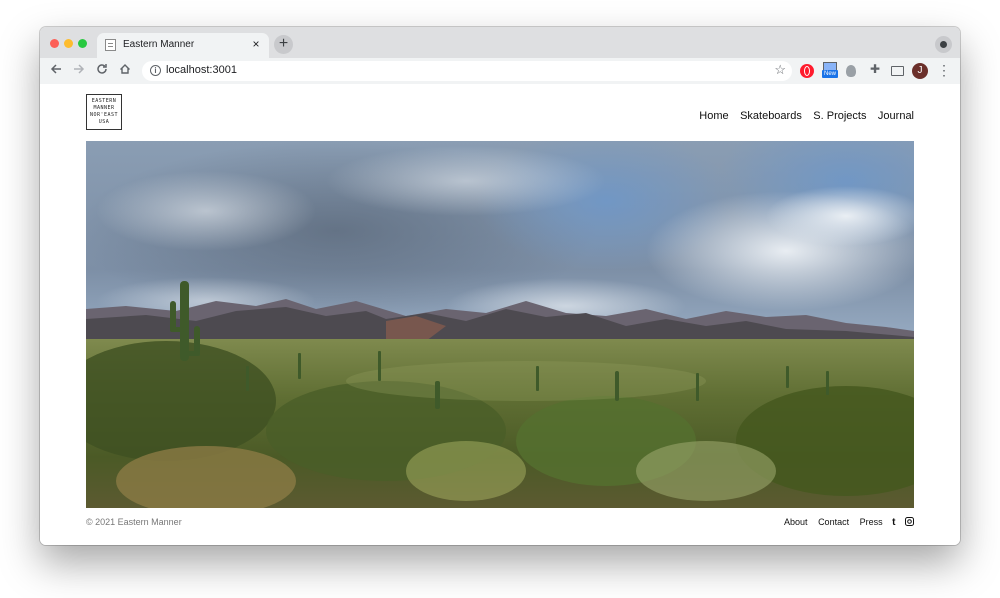 This screenshot has height=598, width=1000. What do you see at coordinates (104, 122) in the screenshot?
I see `logo-line: USA` at bounding box center [104, 122].